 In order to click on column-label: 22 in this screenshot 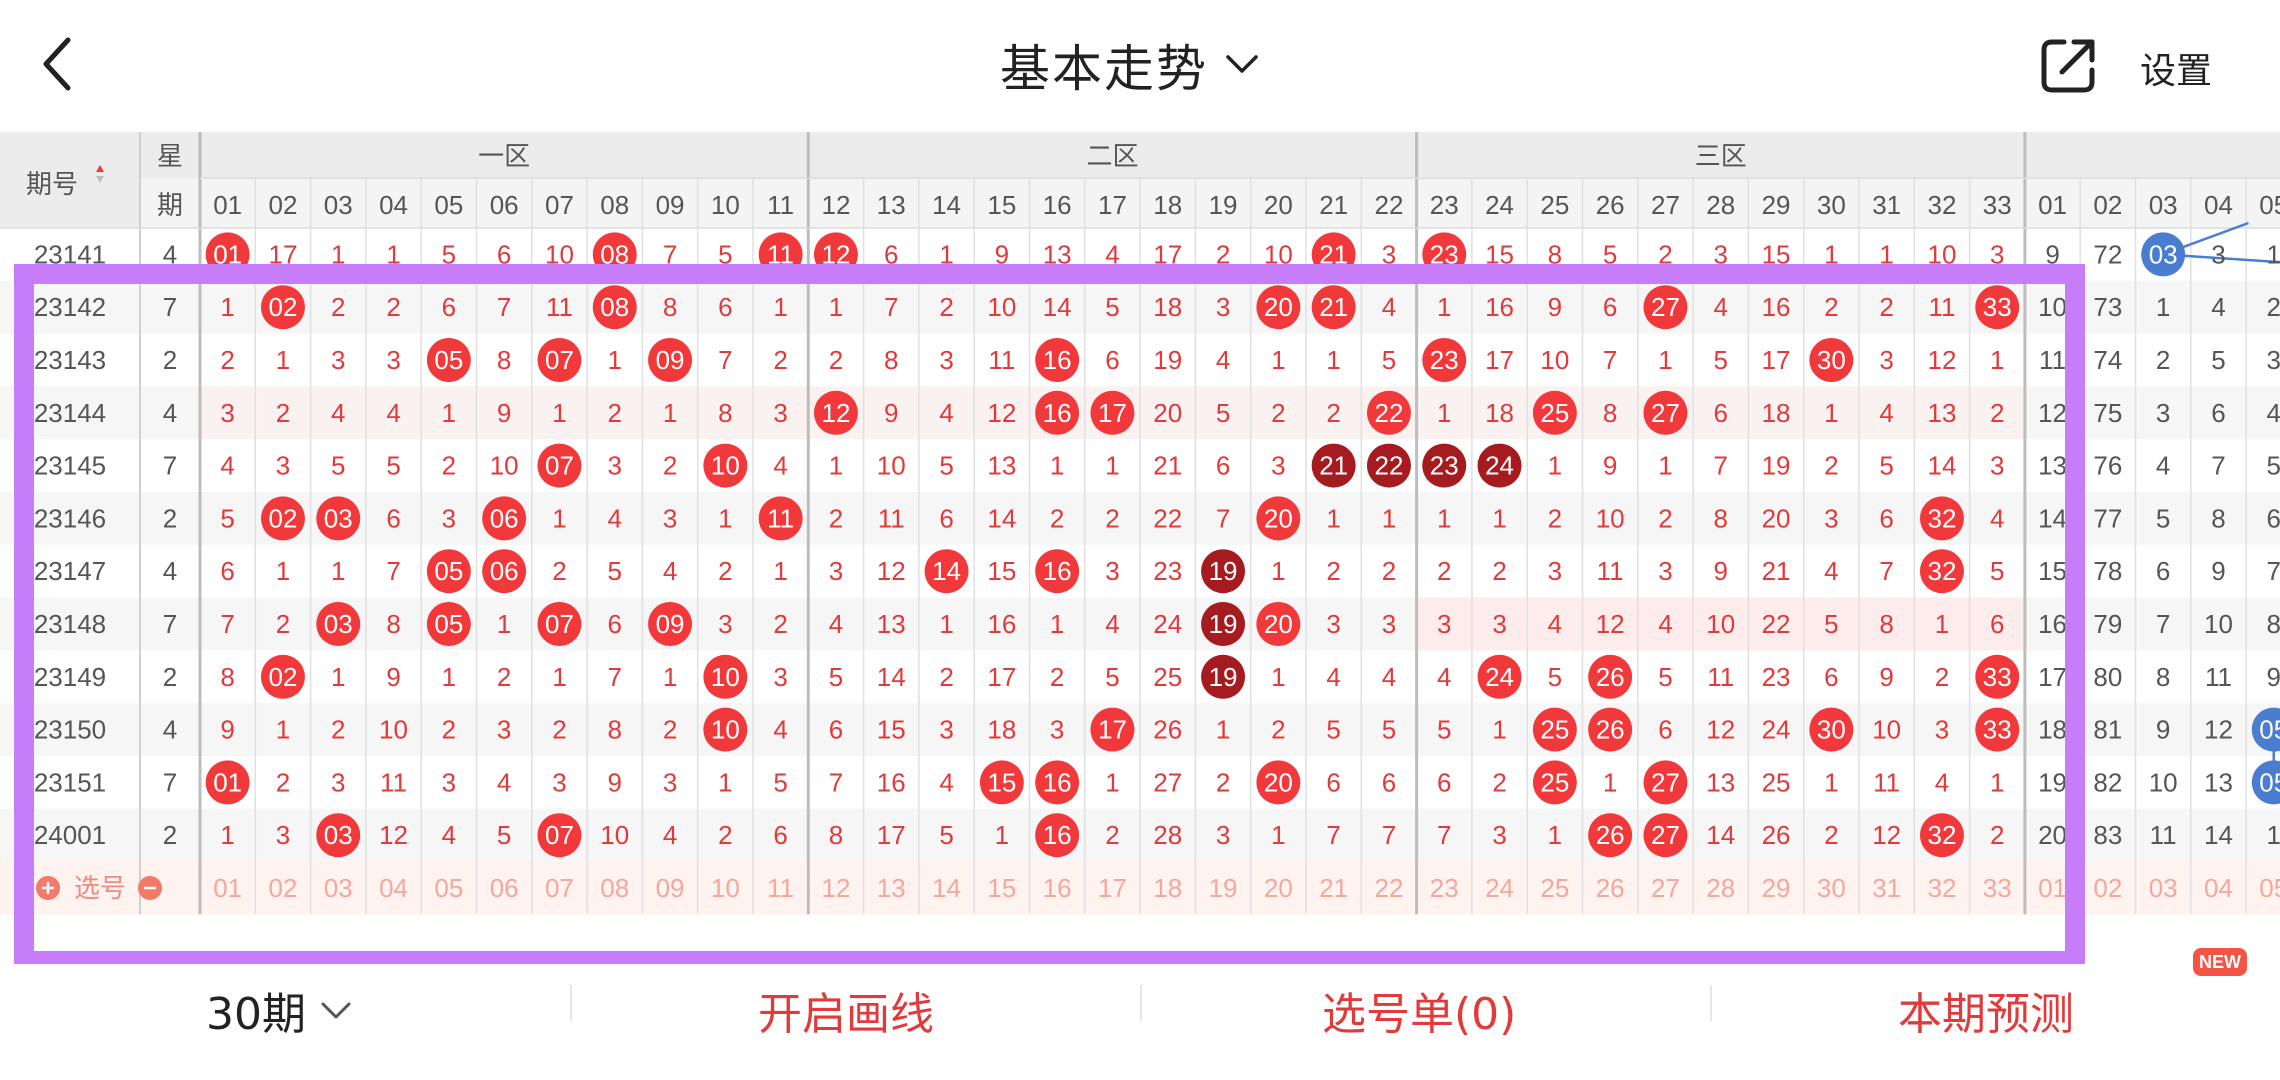, I will do `click(1388, 205)`.